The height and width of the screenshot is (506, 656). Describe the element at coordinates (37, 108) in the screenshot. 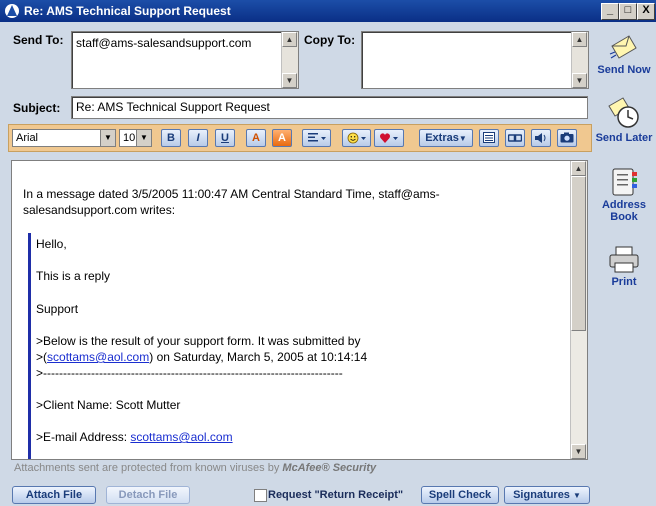

I see `subject-label: Subject:` at that location.